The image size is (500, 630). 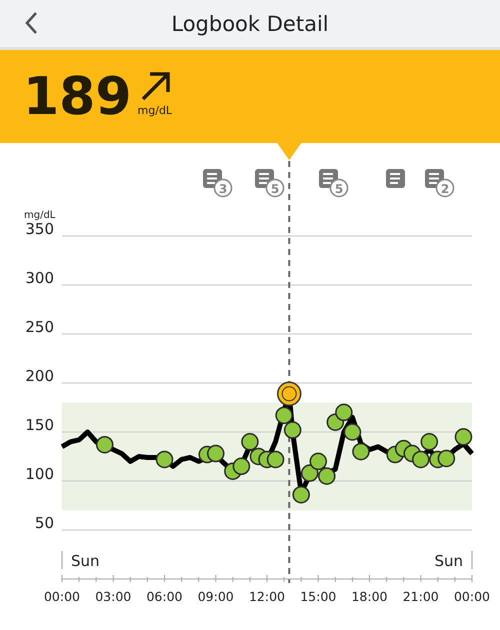 I want to click on axis-unit-label: mg/dL, so click(x=40, y=215).